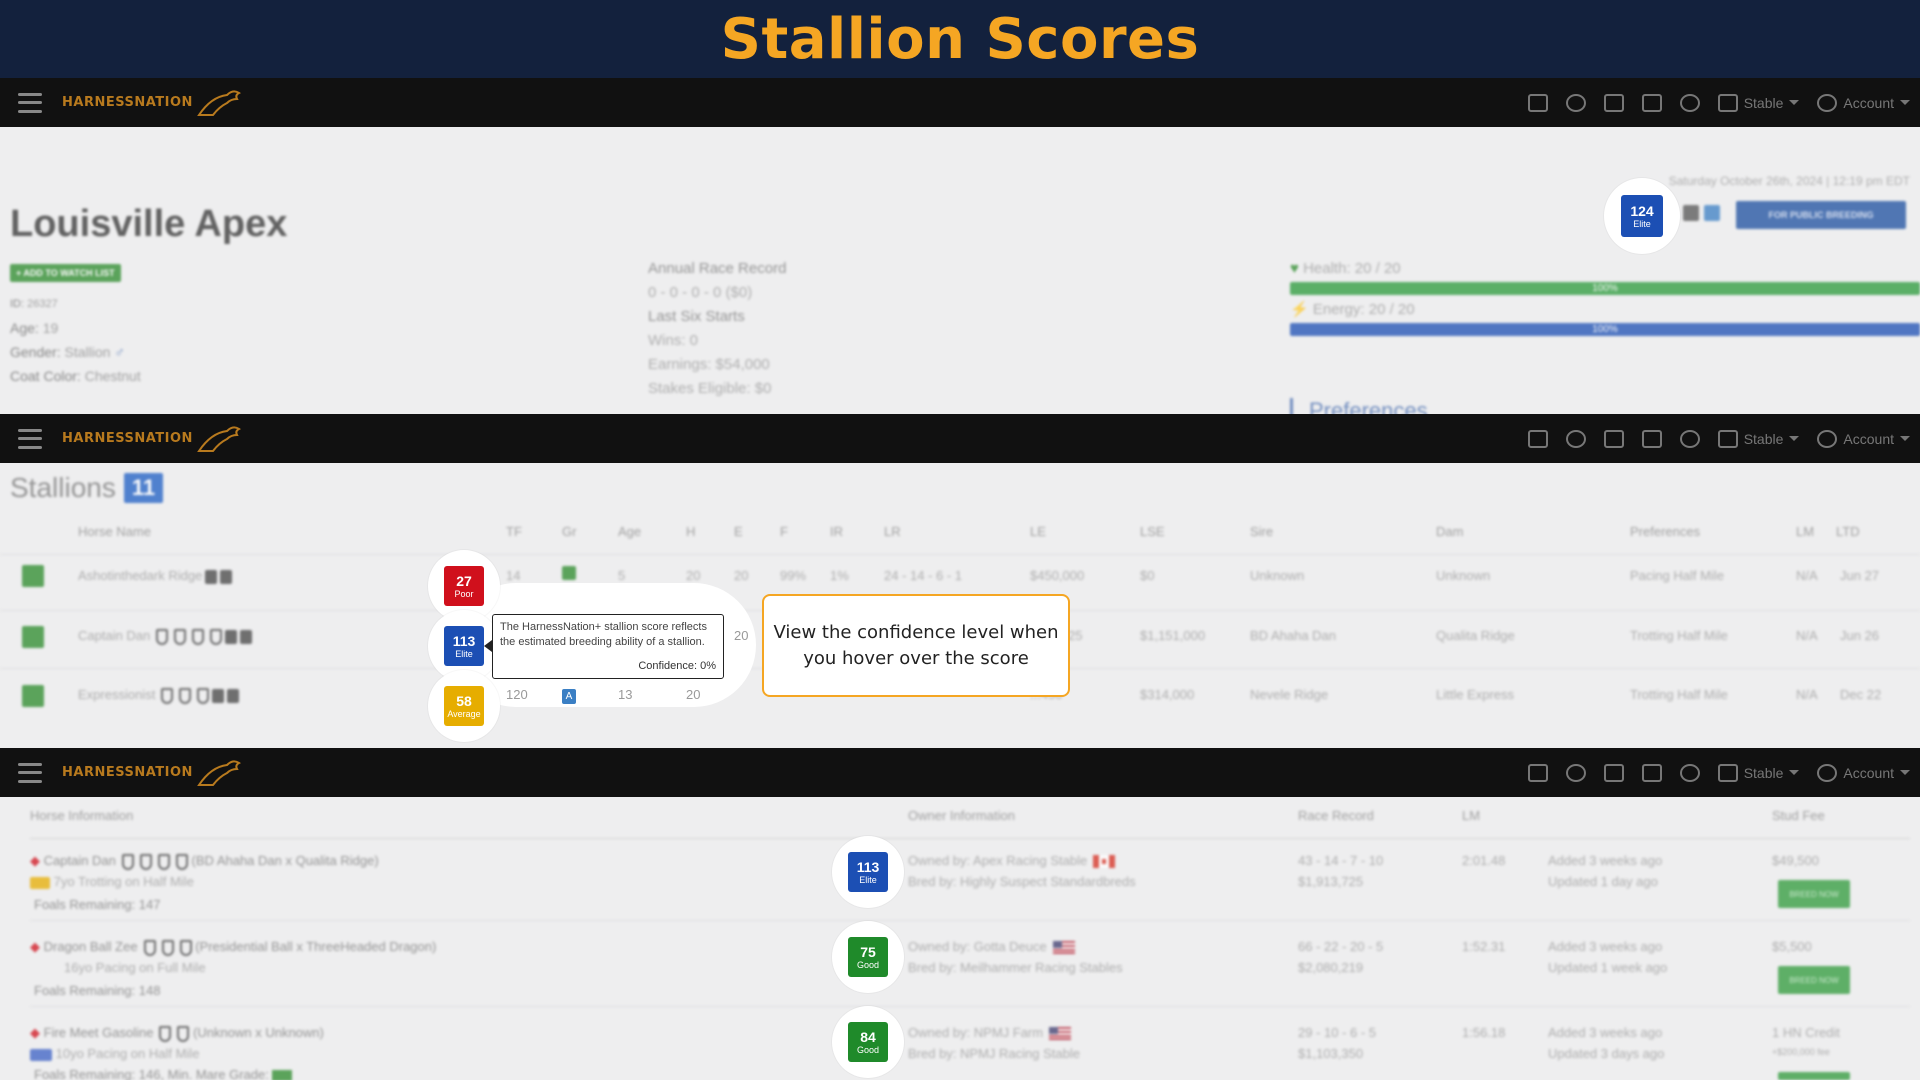 This screenshot has width=1920, height=1080. What do you see at coordinates (1167, 694) in the screenshot?
I see `cell-lse: $314,000` at bounding box center [1167, 694].